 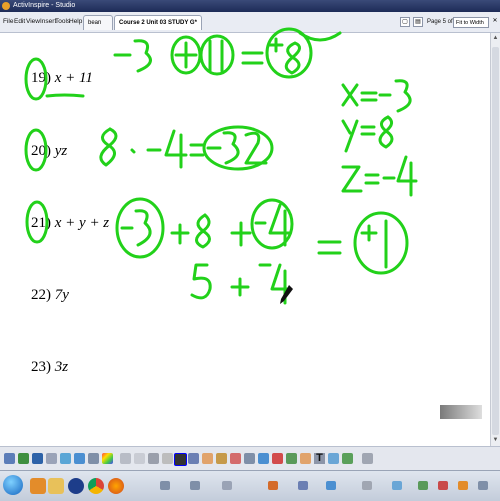 I want to click on magic-ink-icon, so click(x=167, y=458).